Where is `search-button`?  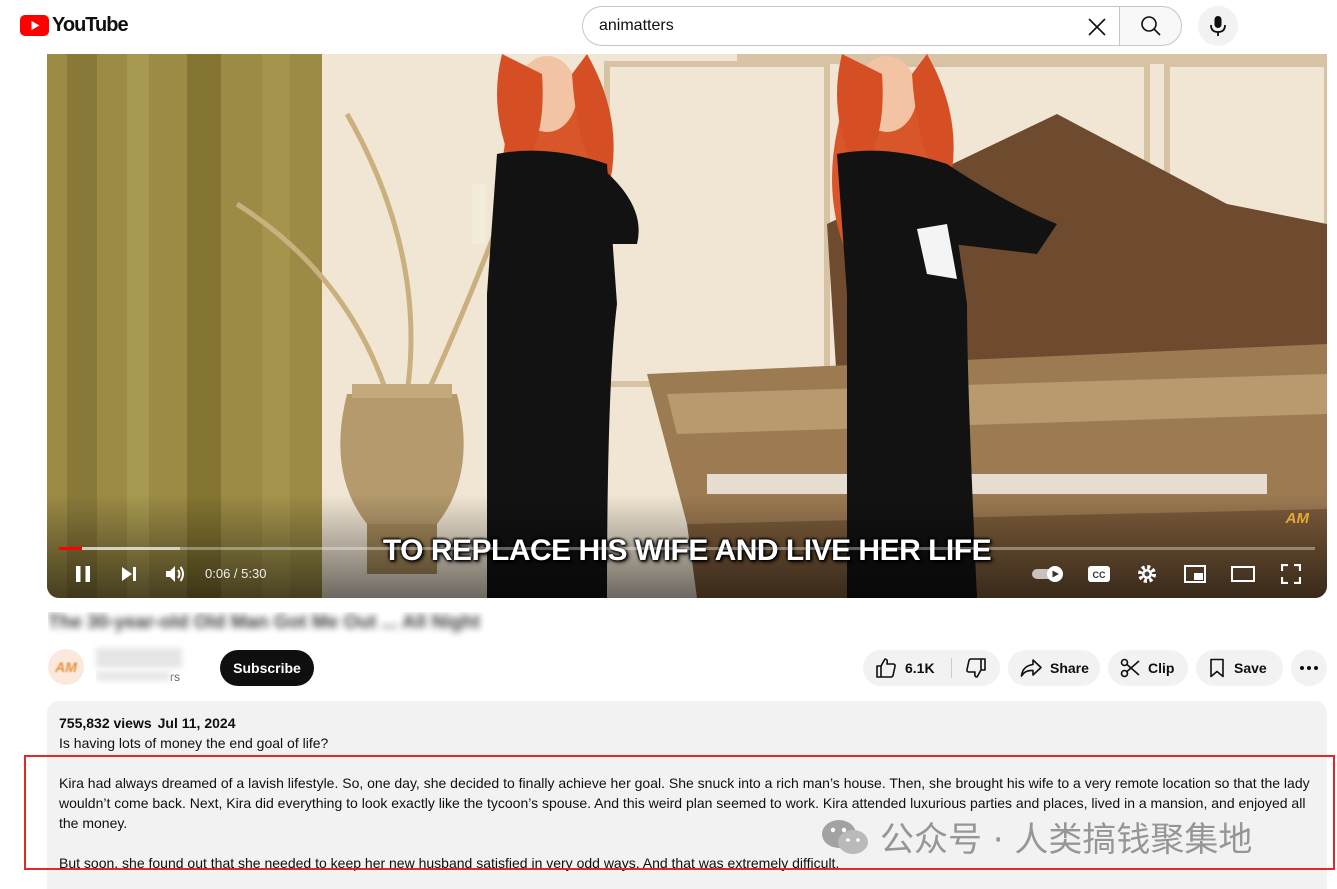 search-button is located at coordinates (1150, 26).